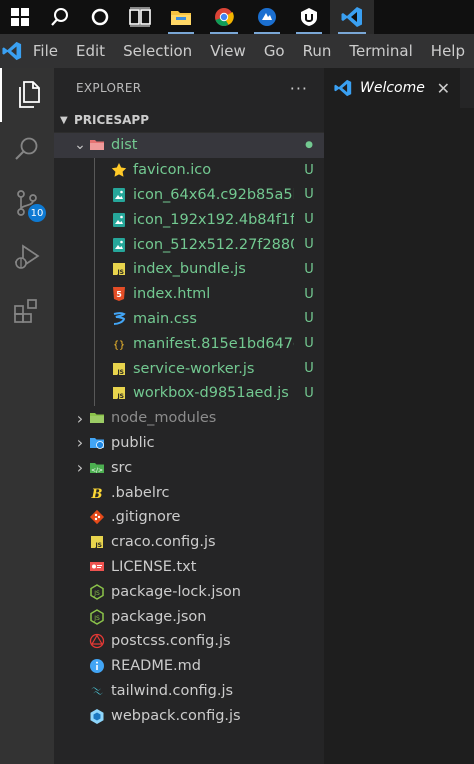  What do you see at coordinates (172, 690) in the screenshot?
I see `file-name: tailwind.config.js` at bounding box center [172, 690].